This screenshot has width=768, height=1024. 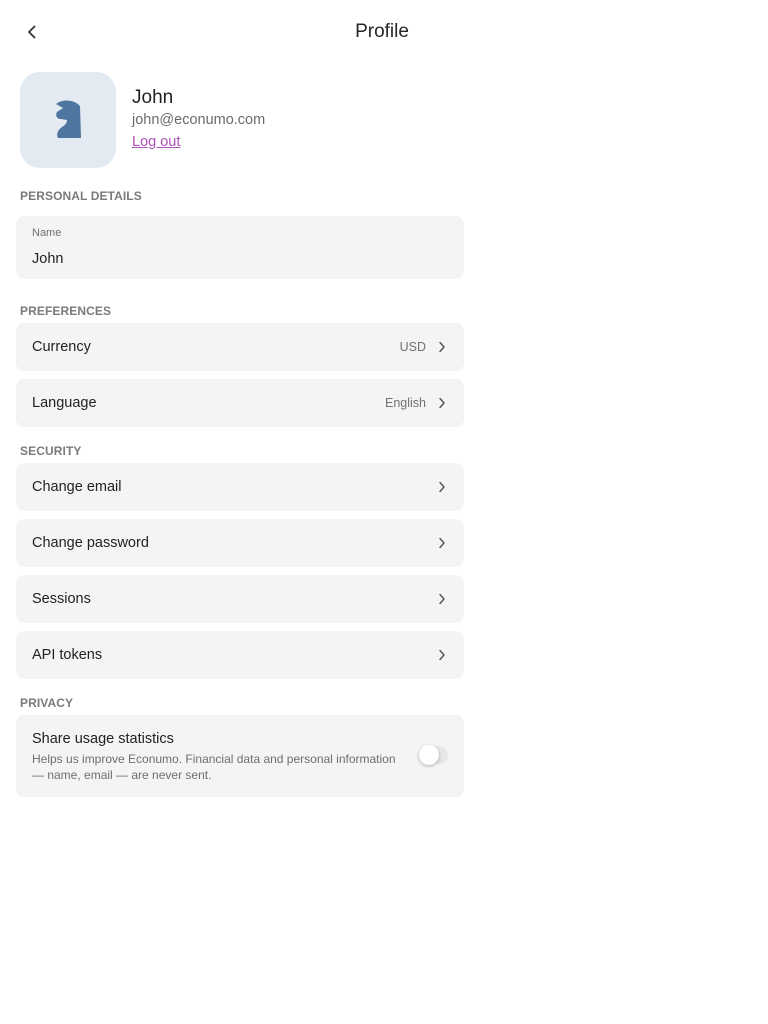 What do you see at coordinates (67, 655) in the screenshot?
I see `api-tokens-label: API tokens` at bounding box center [67, 655].